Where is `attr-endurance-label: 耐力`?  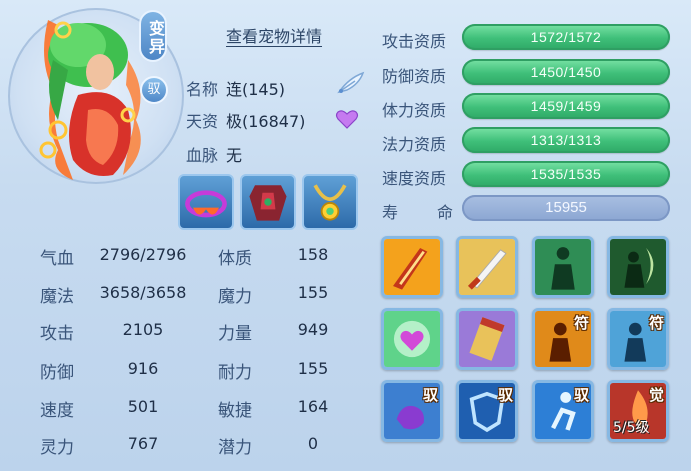 attr-endurance-label: 耐力 is located at coordinates (235, 373).